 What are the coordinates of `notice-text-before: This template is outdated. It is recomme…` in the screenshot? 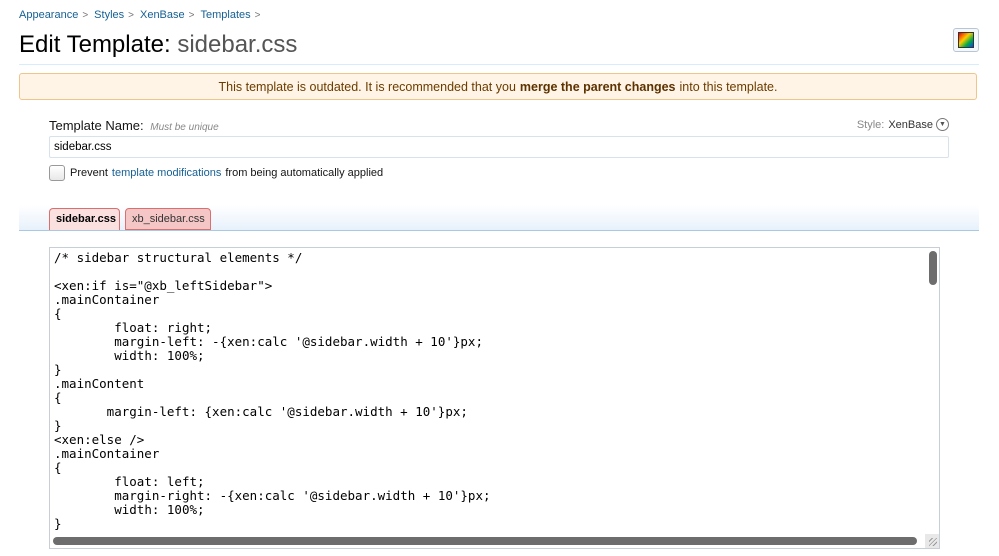 It's located at (367, 86).